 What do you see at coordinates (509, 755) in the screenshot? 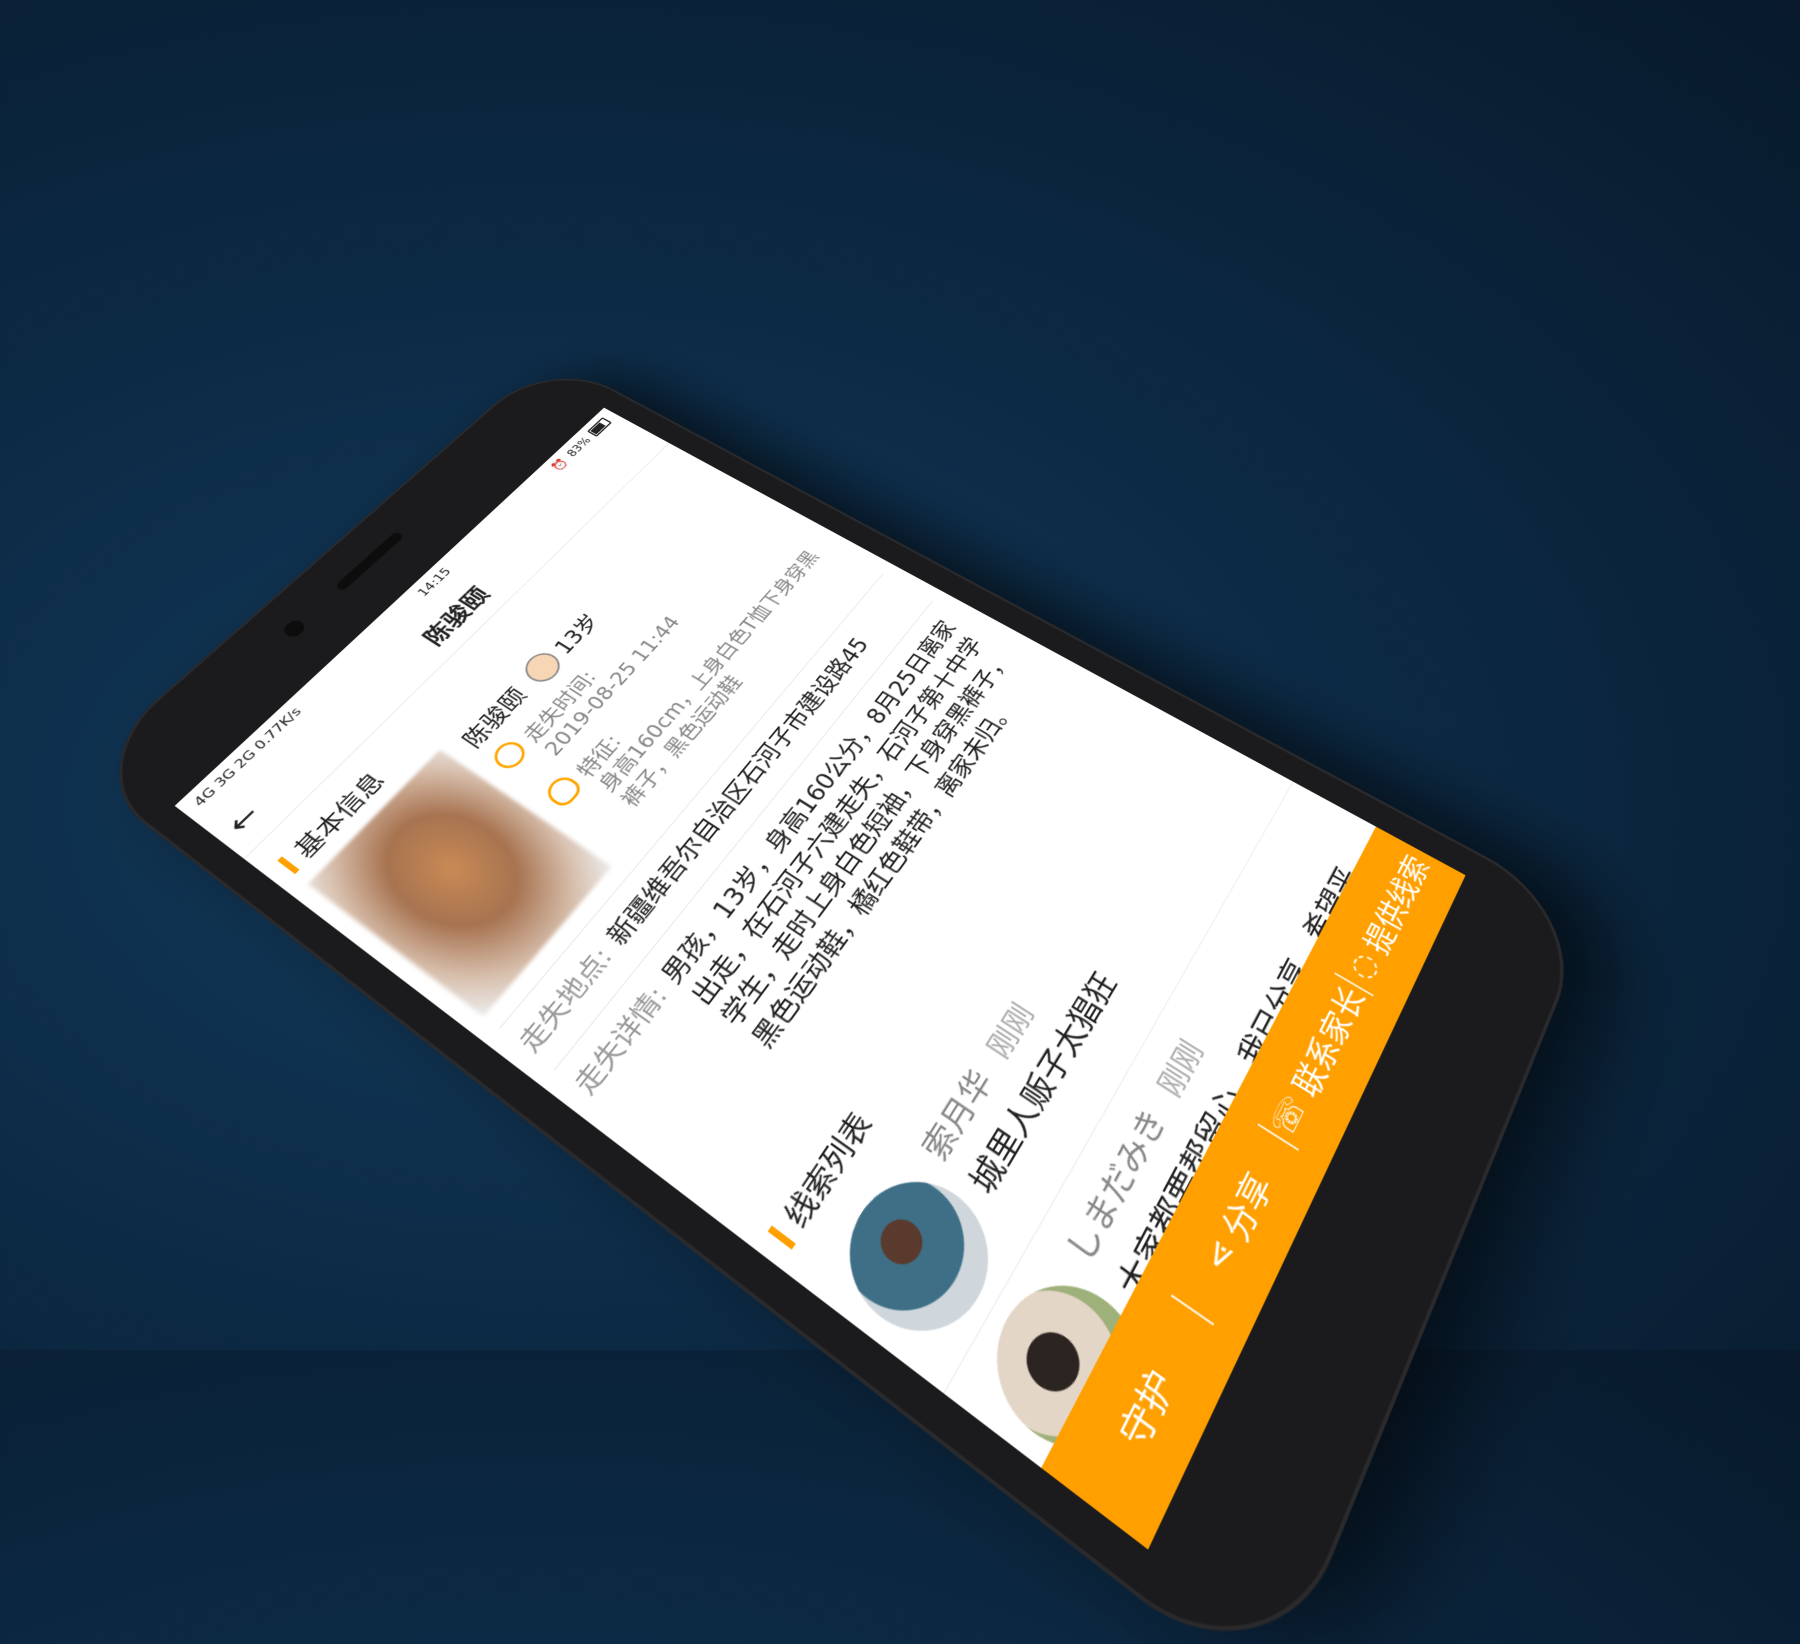
I see `clock-icon` at bounding box center [509, 755].